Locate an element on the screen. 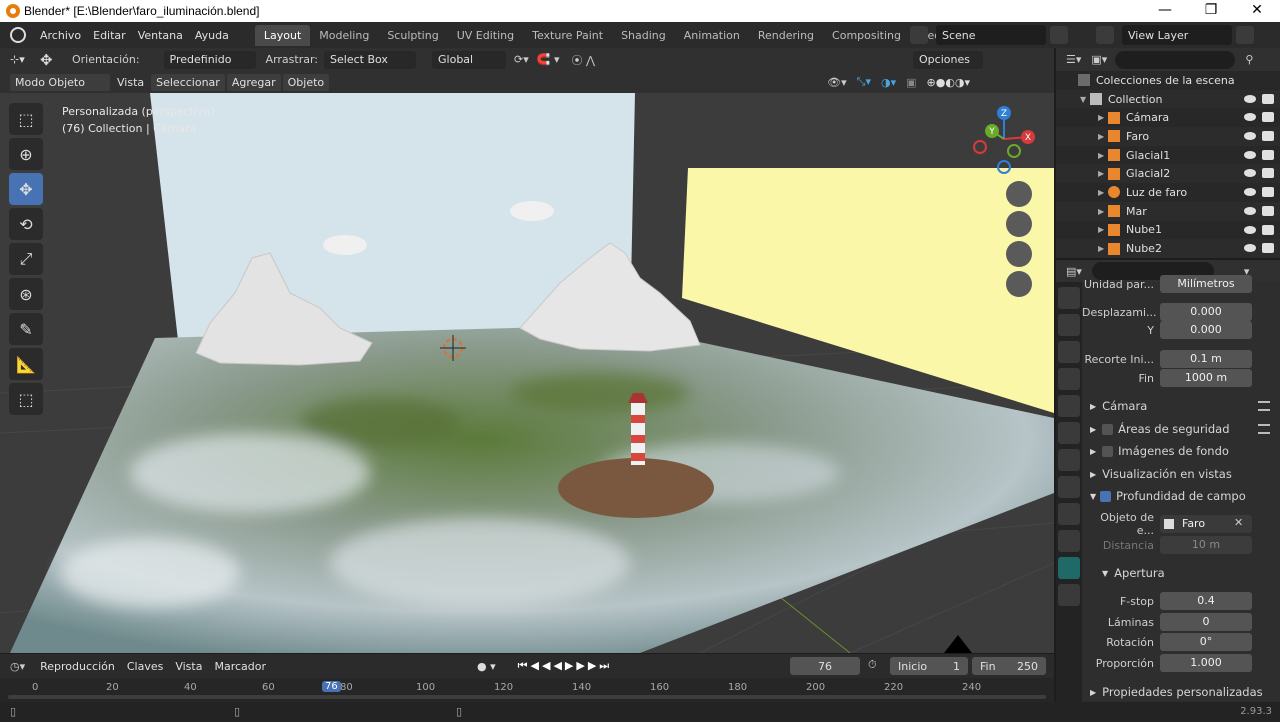 This screenshot has height=722, width=1280. world-tab-icon is located at coordinates (1069, 433).